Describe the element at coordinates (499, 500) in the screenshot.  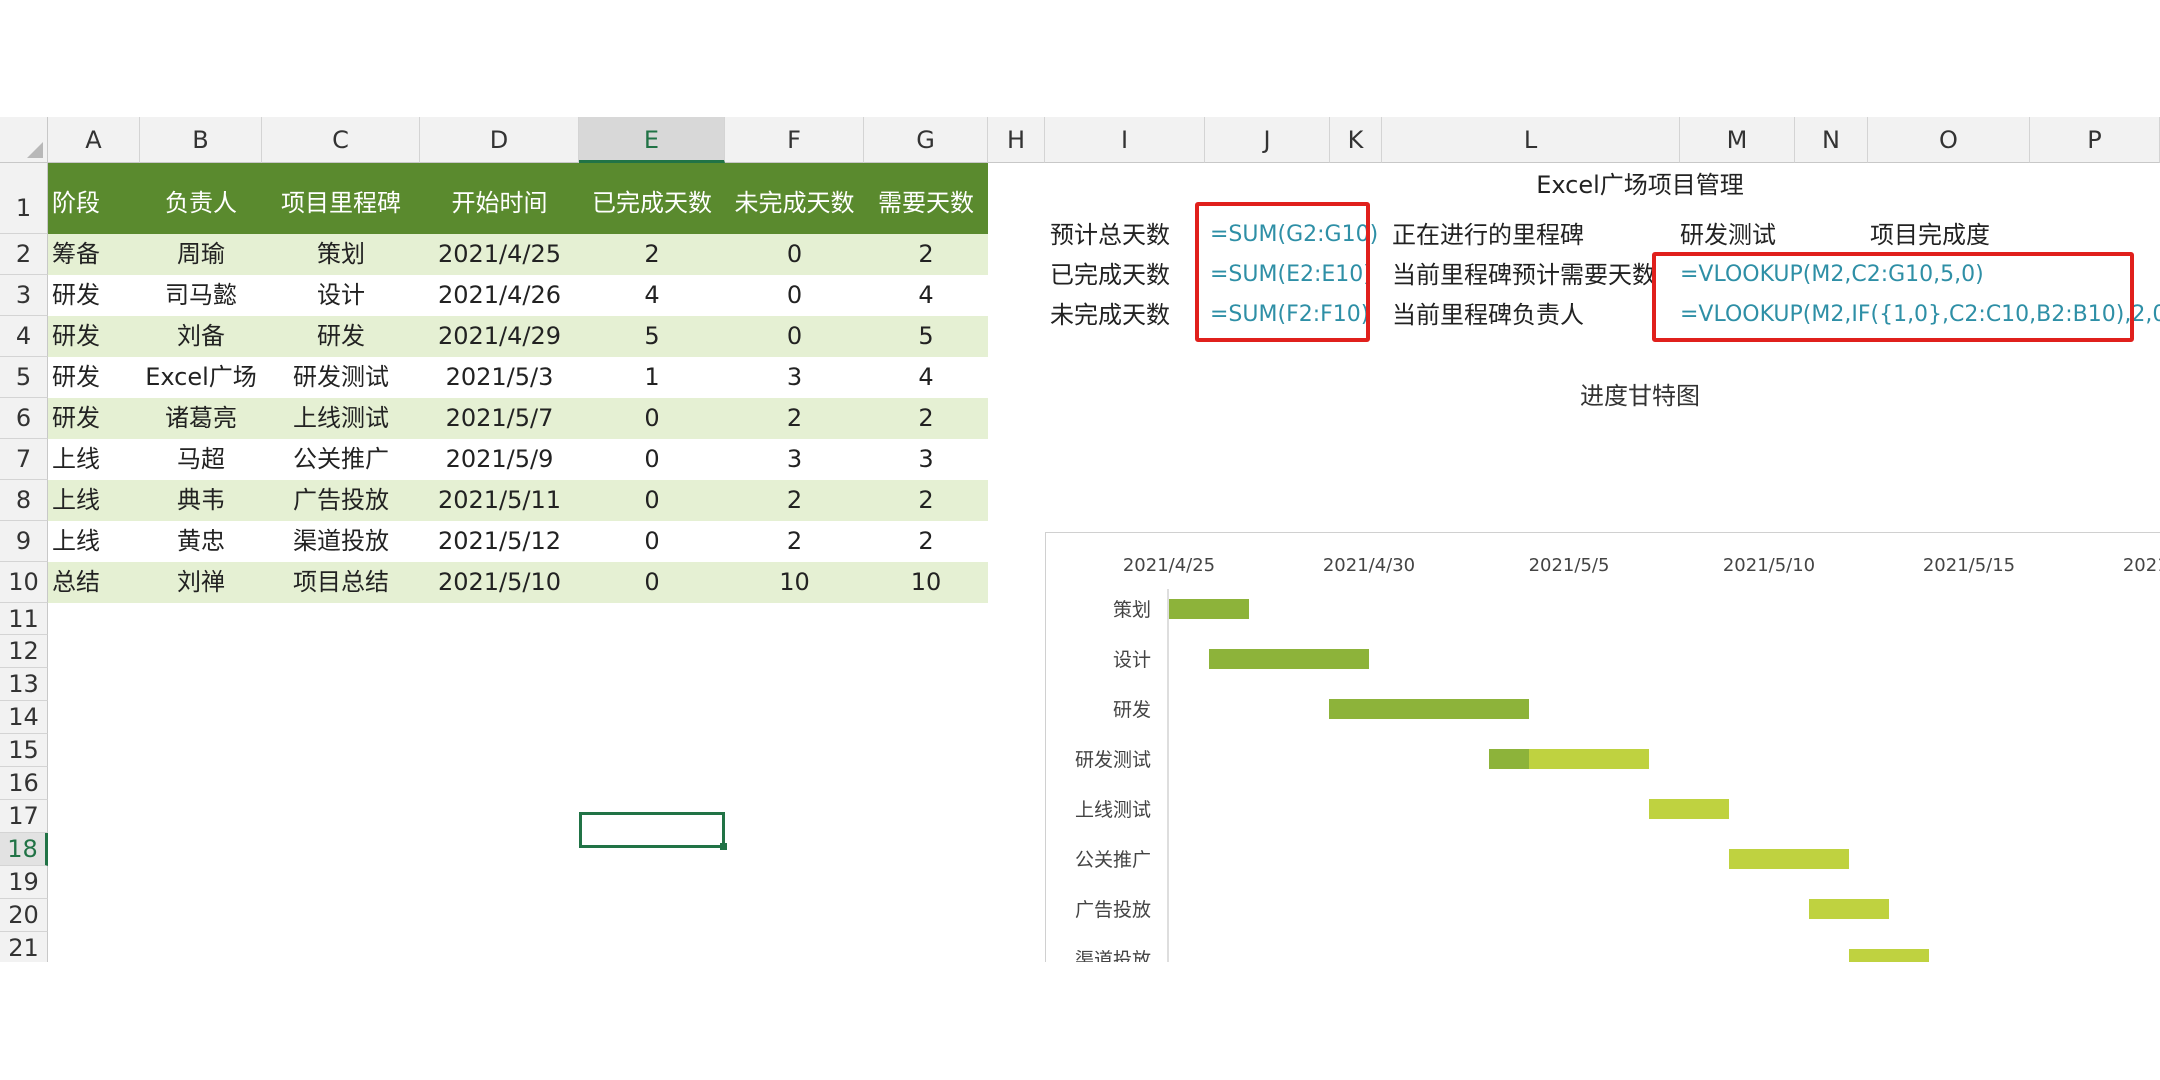
I see `table-cell: 2021/5/11` at that location.